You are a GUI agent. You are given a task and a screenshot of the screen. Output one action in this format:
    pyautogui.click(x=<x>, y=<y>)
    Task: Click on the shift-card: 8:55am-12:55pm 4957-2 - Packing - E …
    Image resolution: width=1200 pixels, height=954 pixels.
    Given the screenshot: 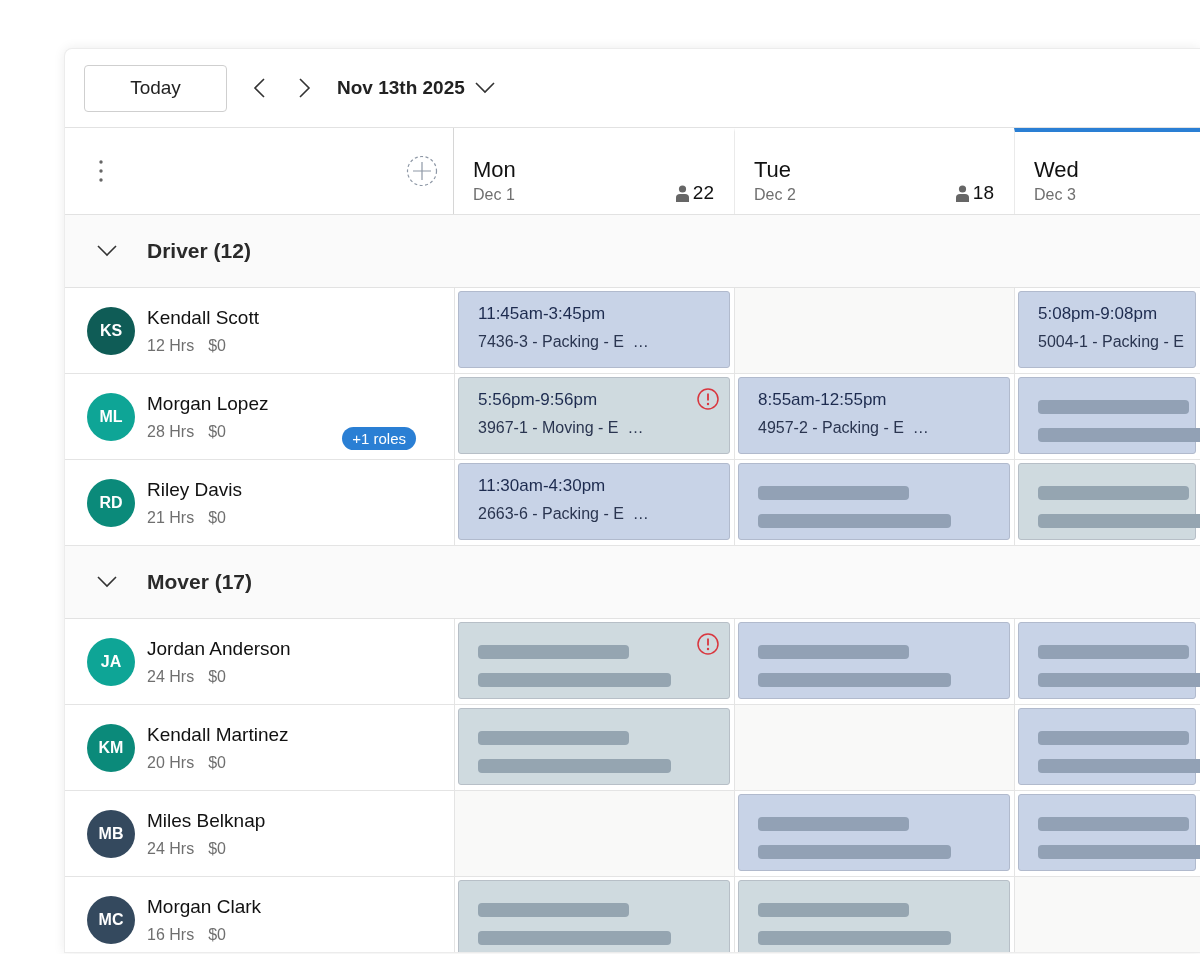 What is the action you would take?
    pyautogui.click(x=874, y=415)
    